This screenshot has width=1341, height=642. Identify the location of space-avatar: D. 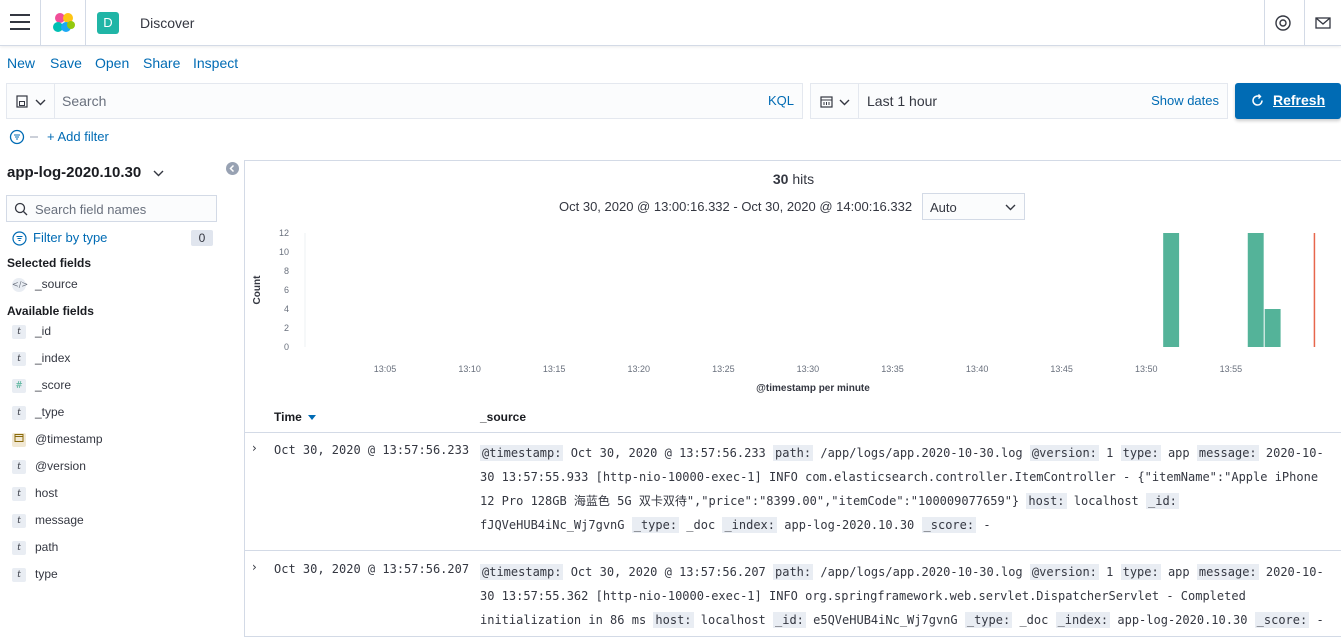
(108, 23).